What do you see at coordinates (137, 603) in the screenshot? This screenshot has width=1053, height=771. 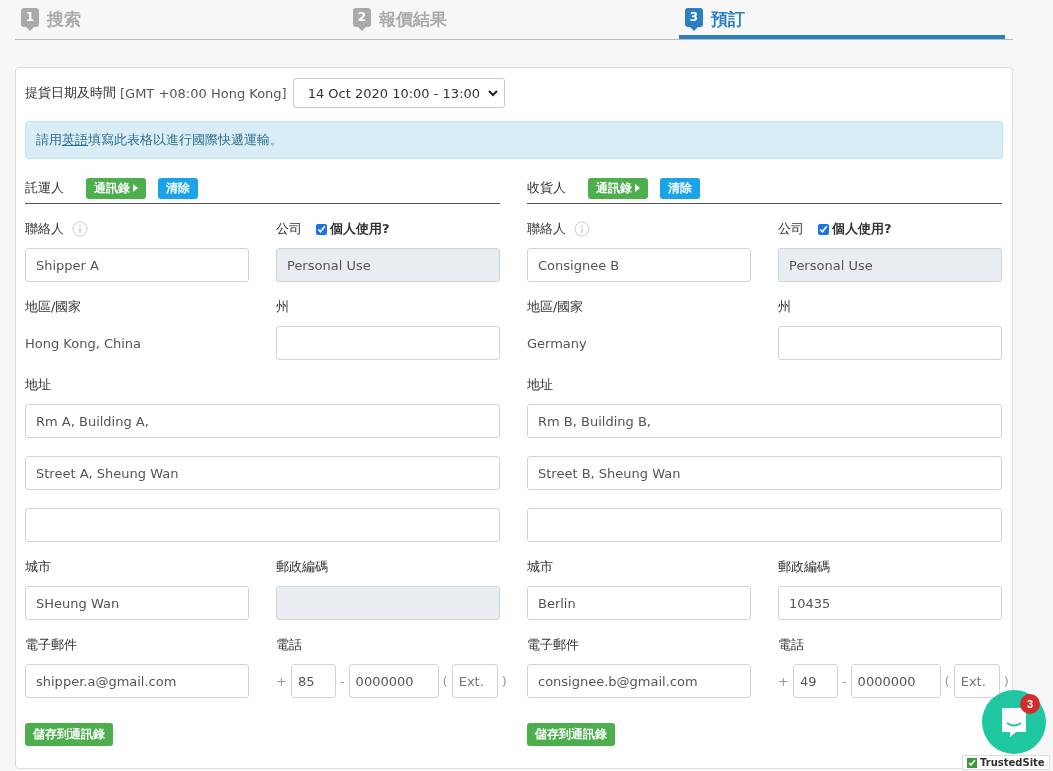 I see `city-input: SHeung Wan` at bounding box center [137, 603].